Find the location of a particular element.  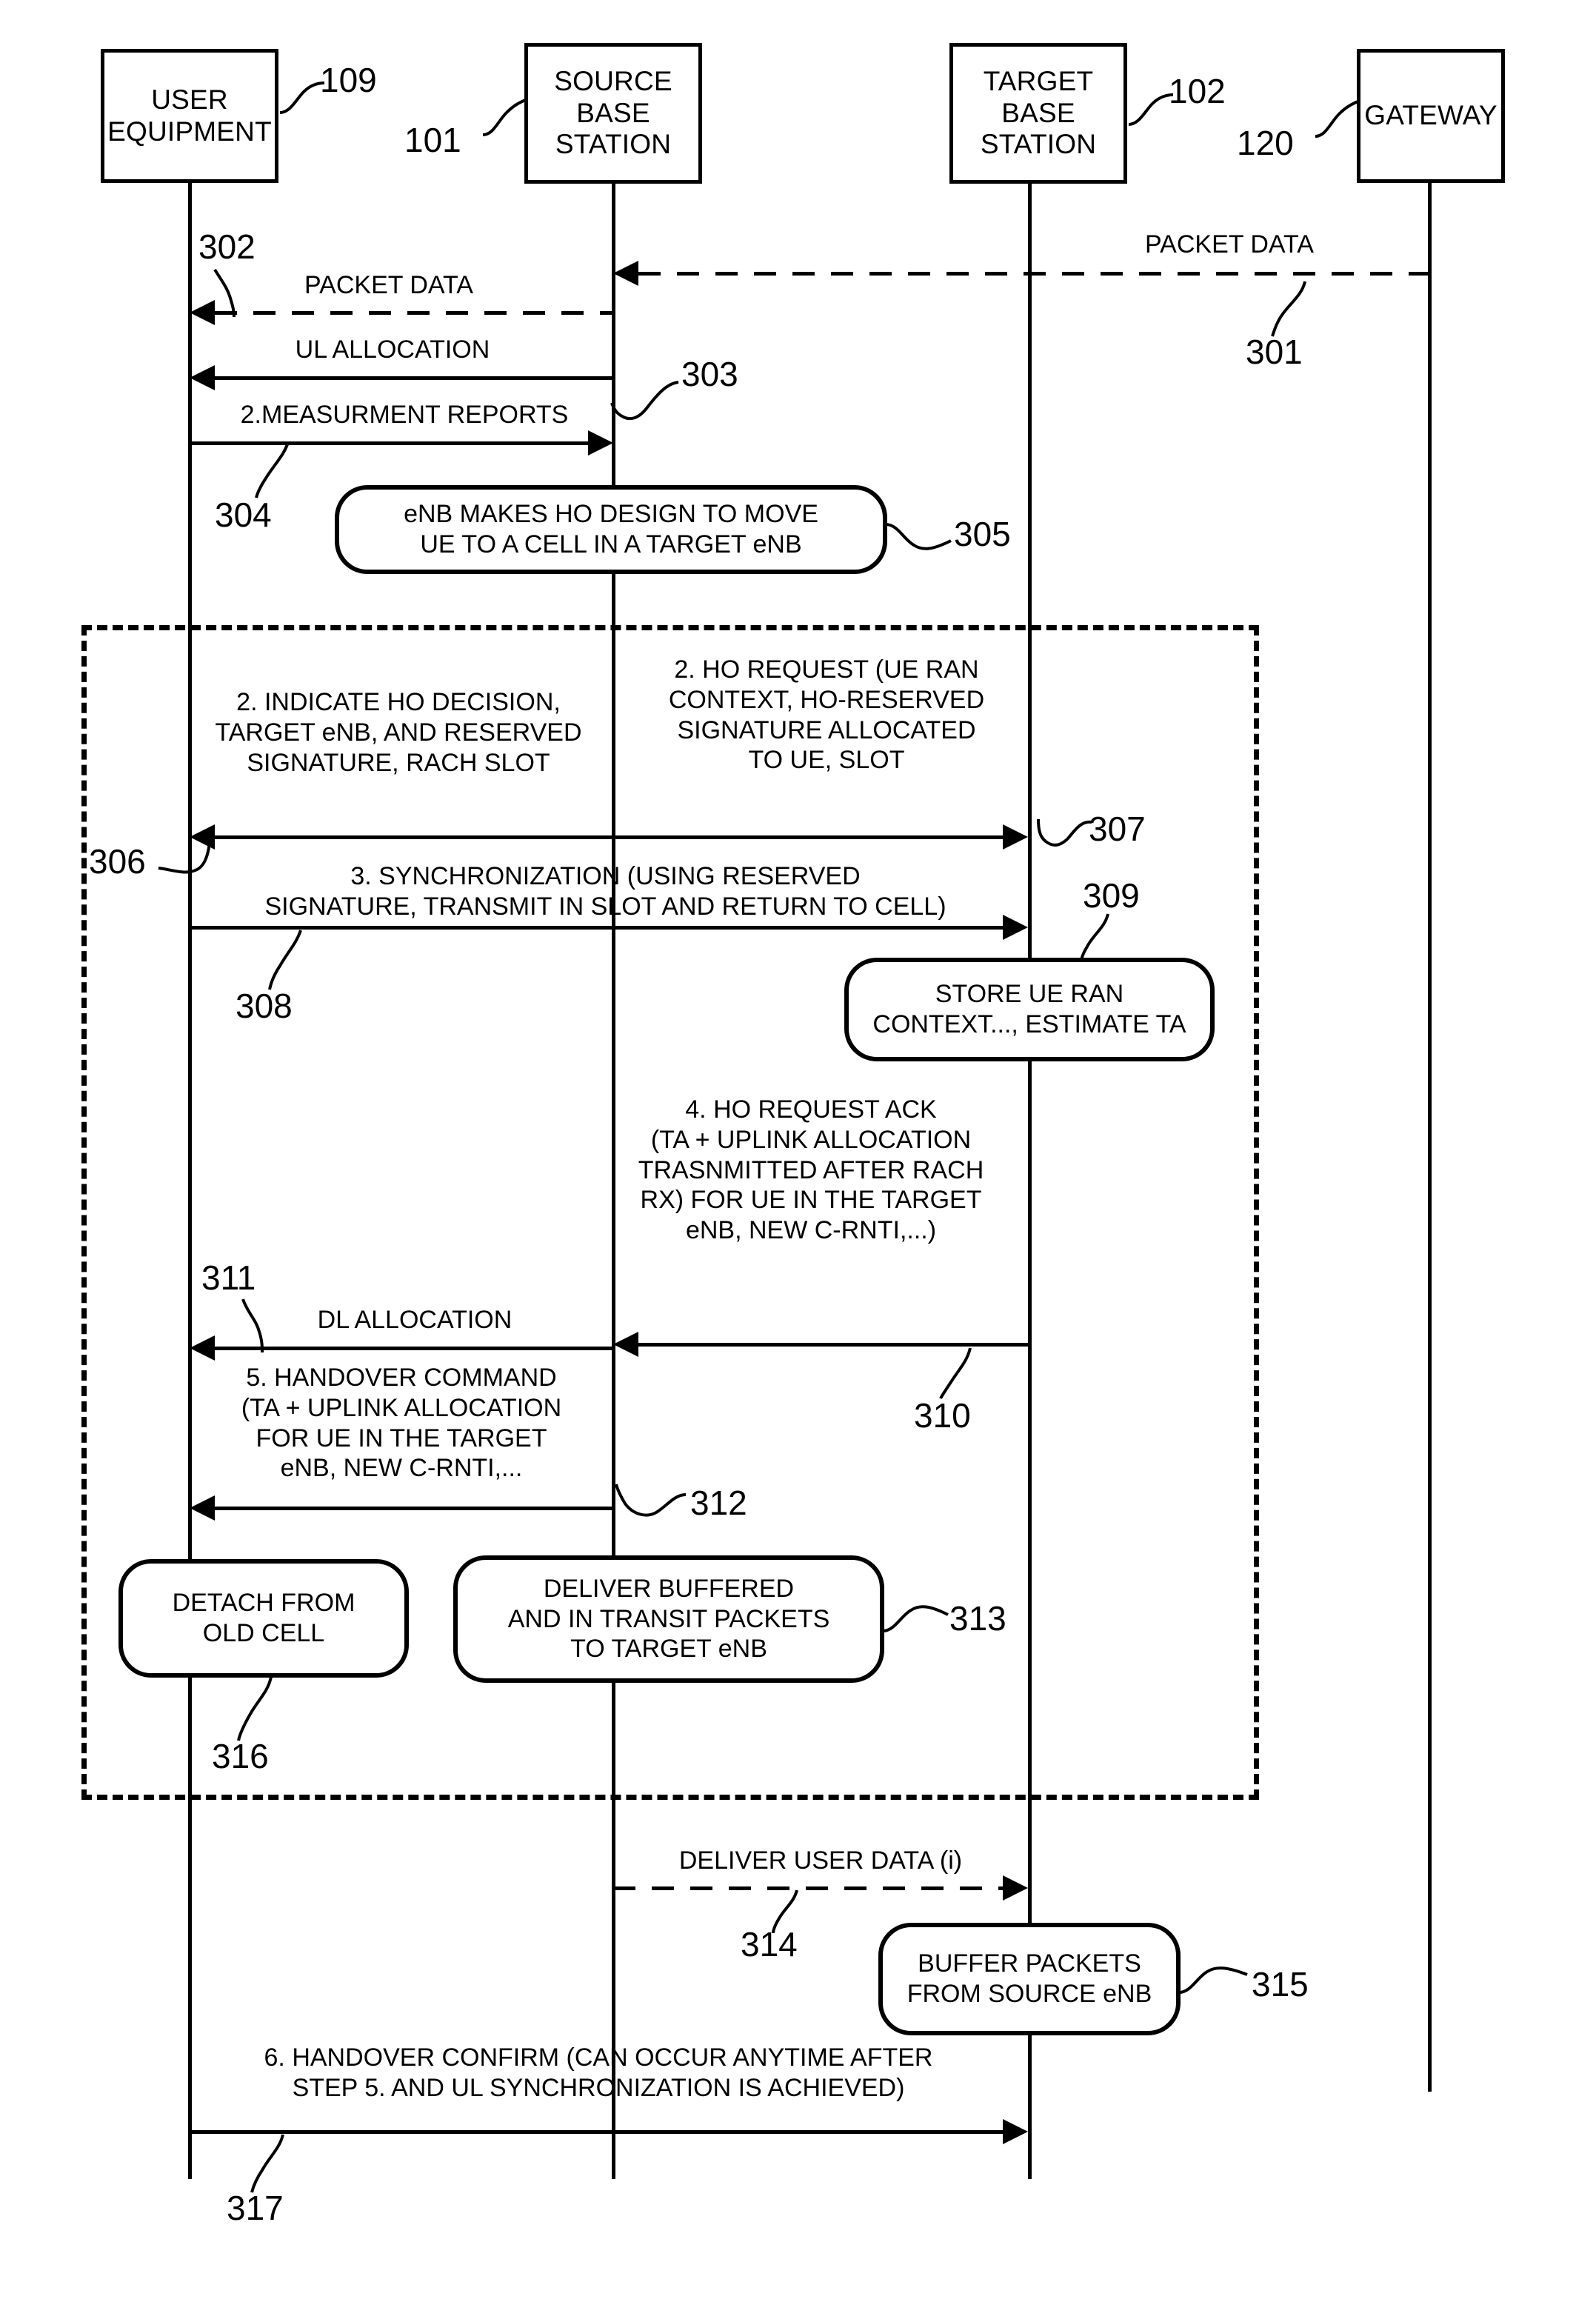

actor-box-source-base-station: SOURCE BASE STATION is located at coordinates (613, 113).